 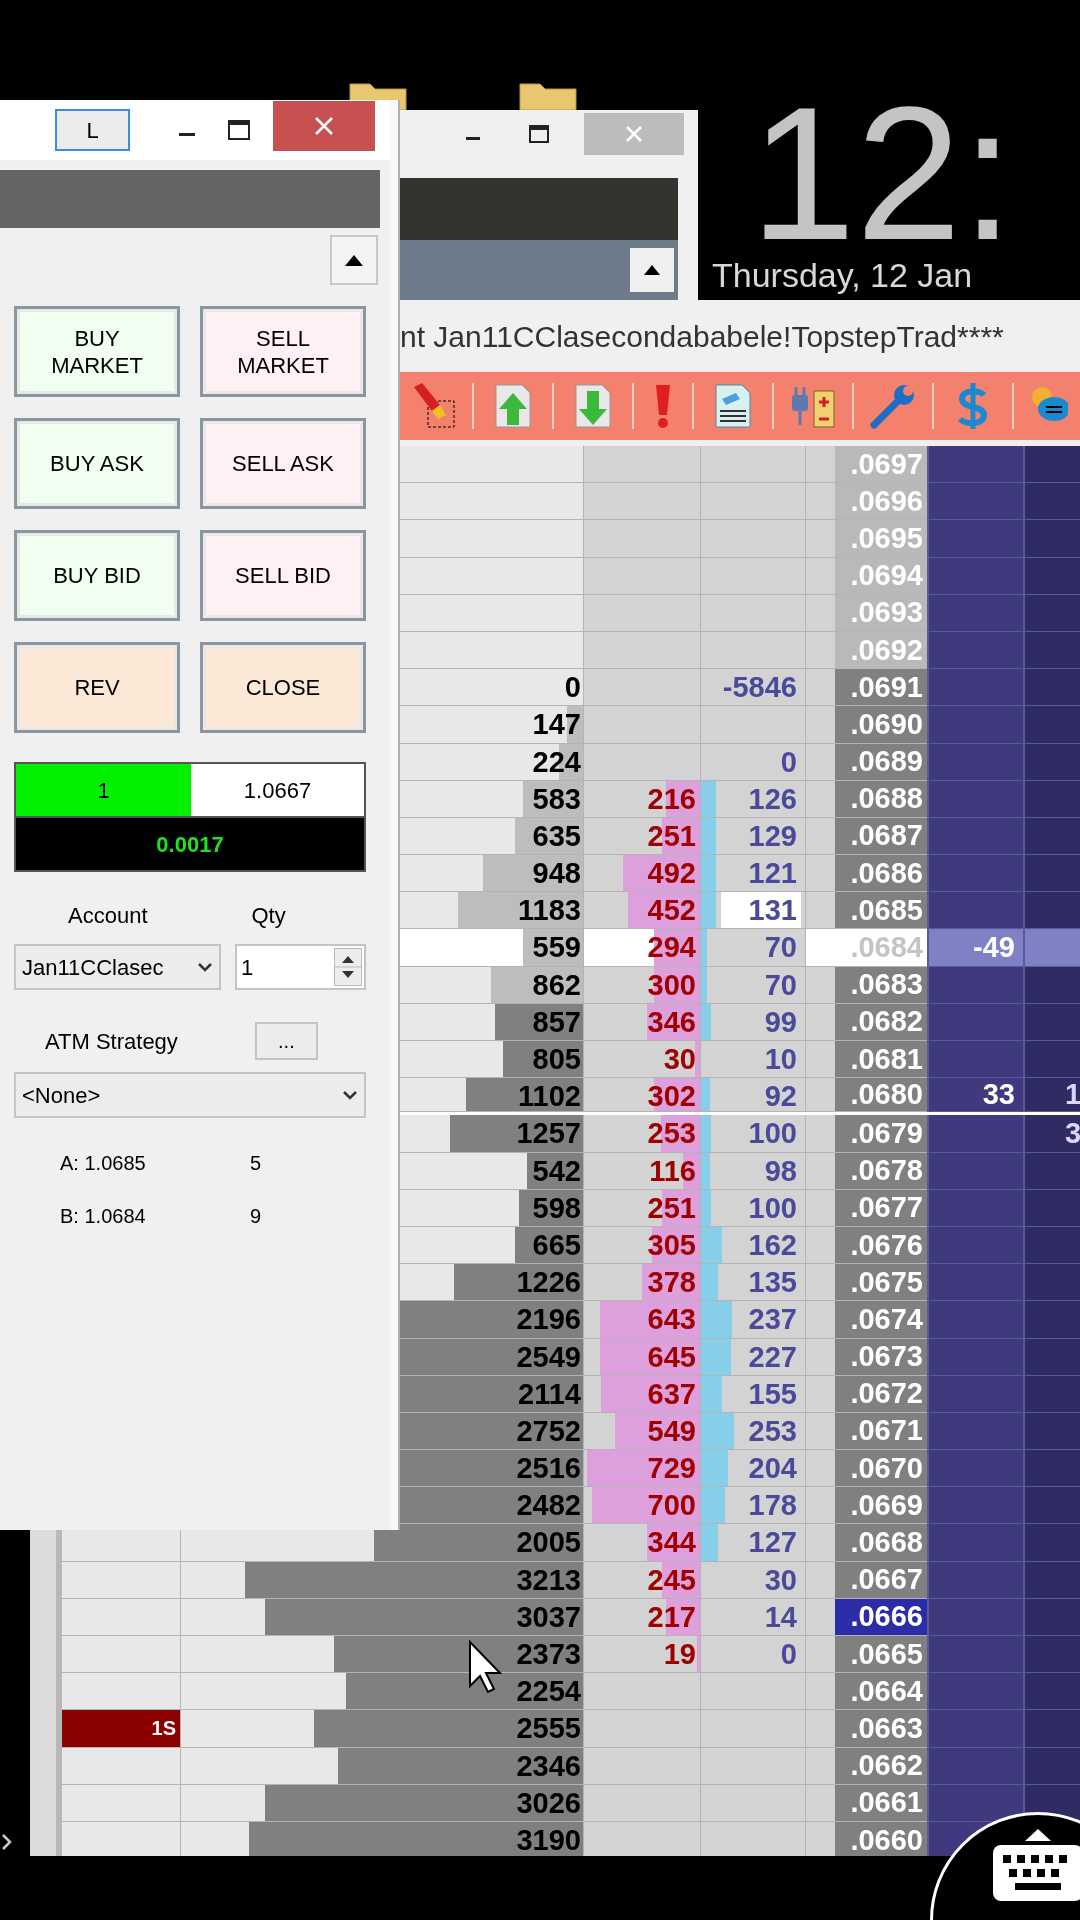 I want to click on chevron-down-icon, so click(x=350, y=1095).